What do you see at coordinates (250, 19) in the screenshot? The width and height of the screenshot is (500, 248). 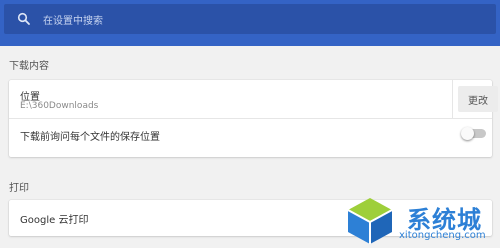 I see `search-box: 在设置中搜索` at bounding box center [250, 19].